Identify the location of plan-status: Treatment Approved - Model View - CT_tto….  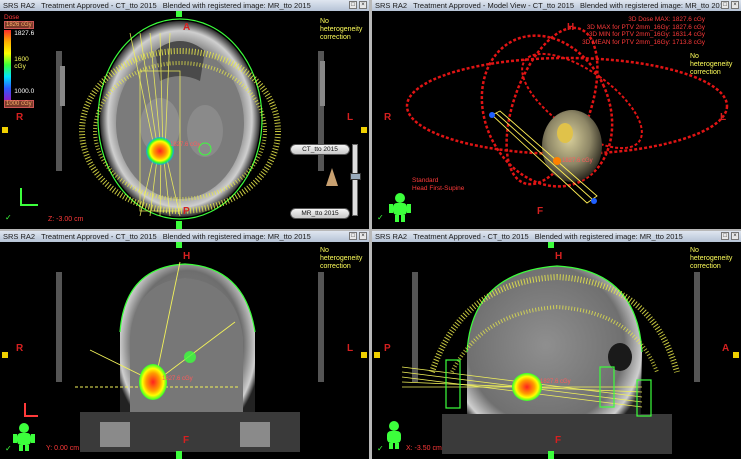
(494, 5).